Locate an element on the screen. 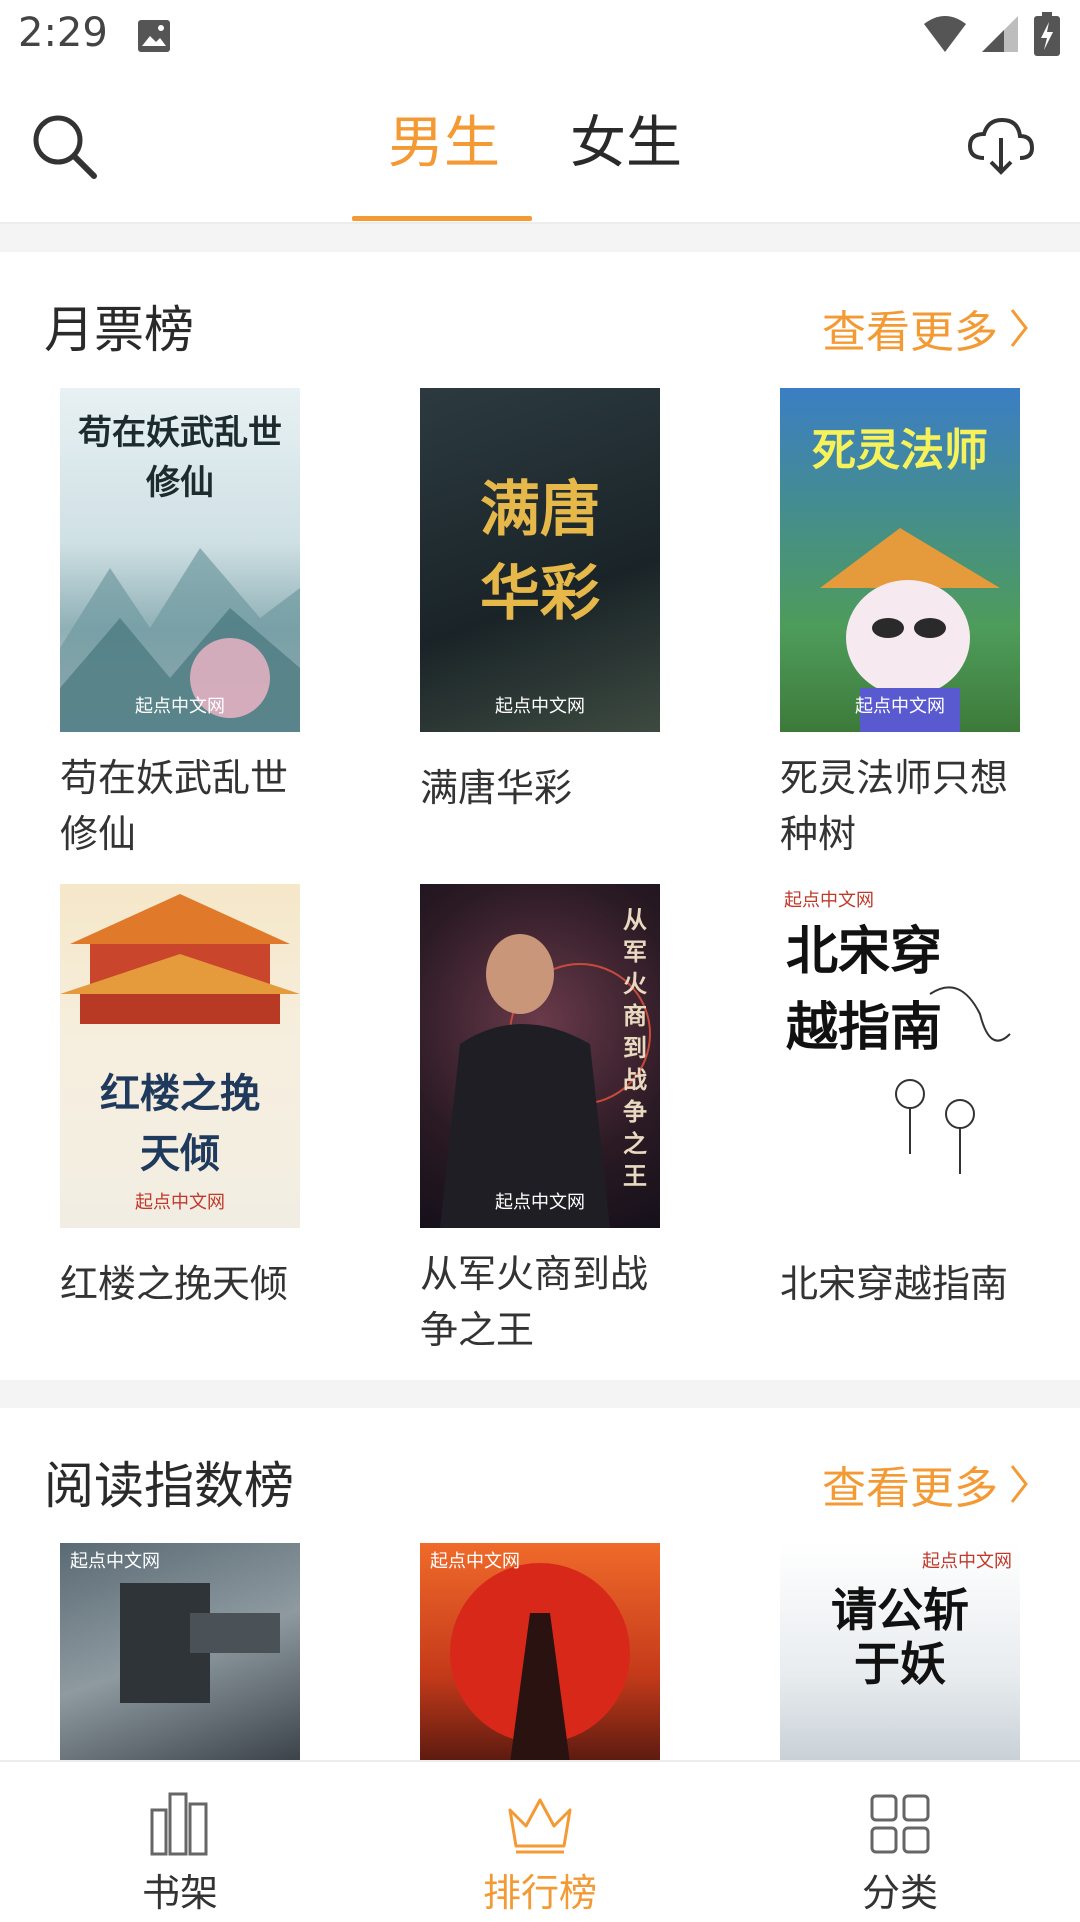 The height and width of the screenshot is (1922, 1080). signal-icon is located at coordinates (1000, 34).